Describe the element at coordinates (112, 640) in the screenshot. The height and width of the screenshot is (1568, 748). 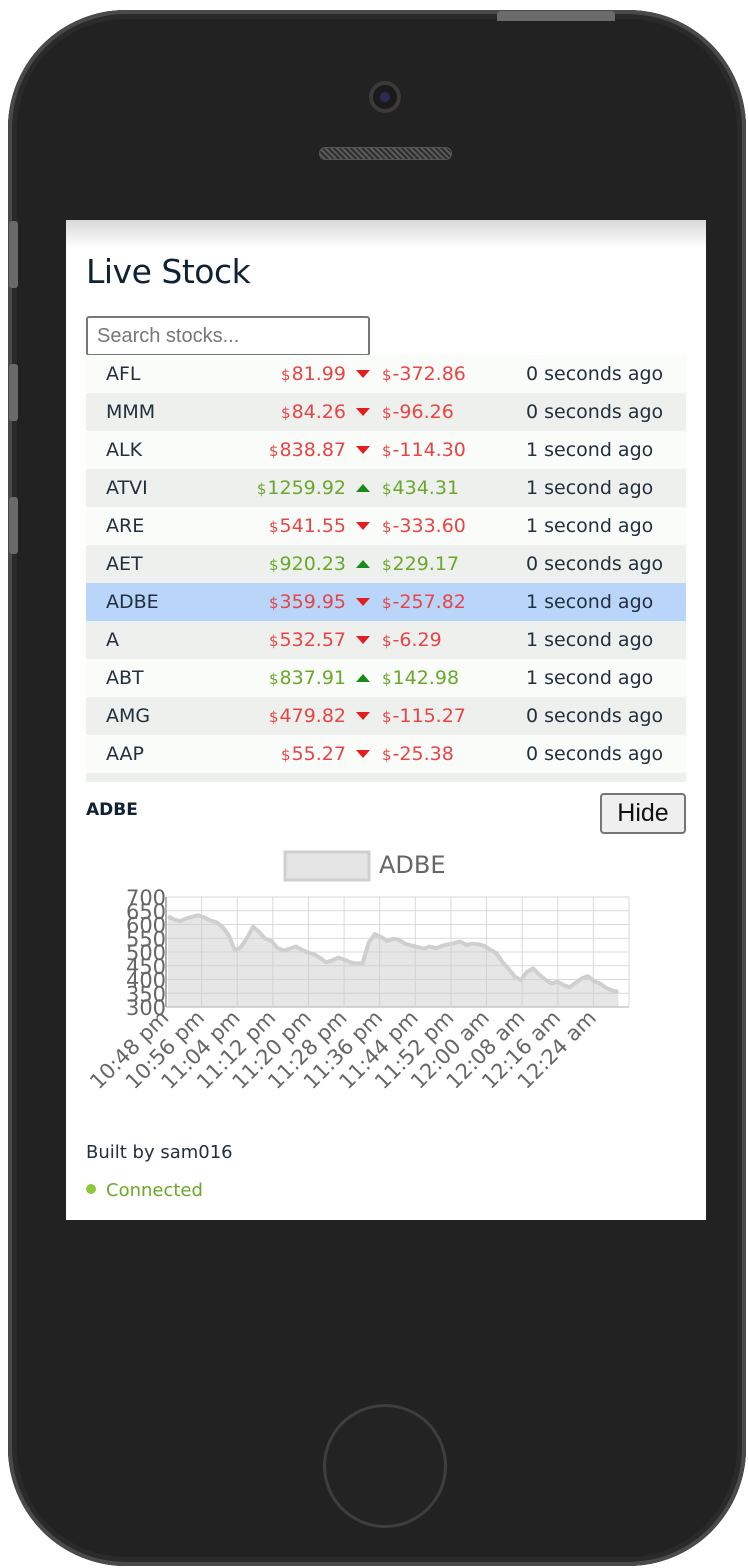
I see `stock-symbol: A` at that location.